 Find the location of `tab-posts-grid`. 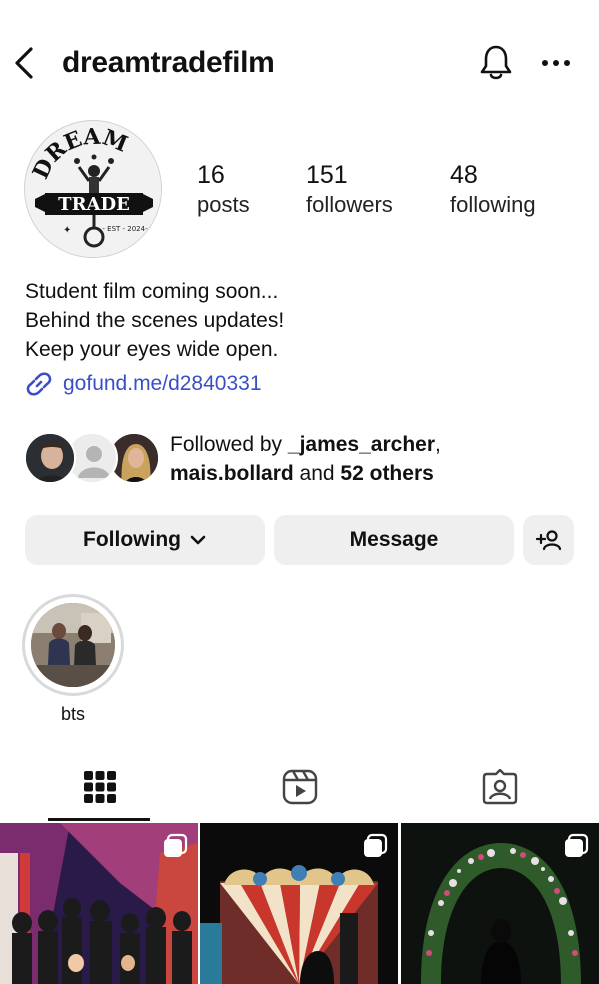

tab-posts-grid is located at coordinates (100, 787).